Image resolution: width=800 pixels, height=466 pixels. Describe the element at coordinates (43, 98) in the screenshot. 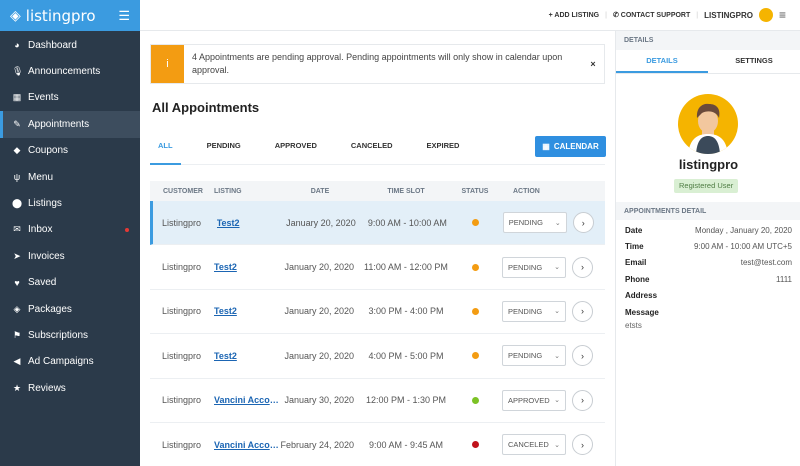

I see `sidebar-item-label: Events` at that location.